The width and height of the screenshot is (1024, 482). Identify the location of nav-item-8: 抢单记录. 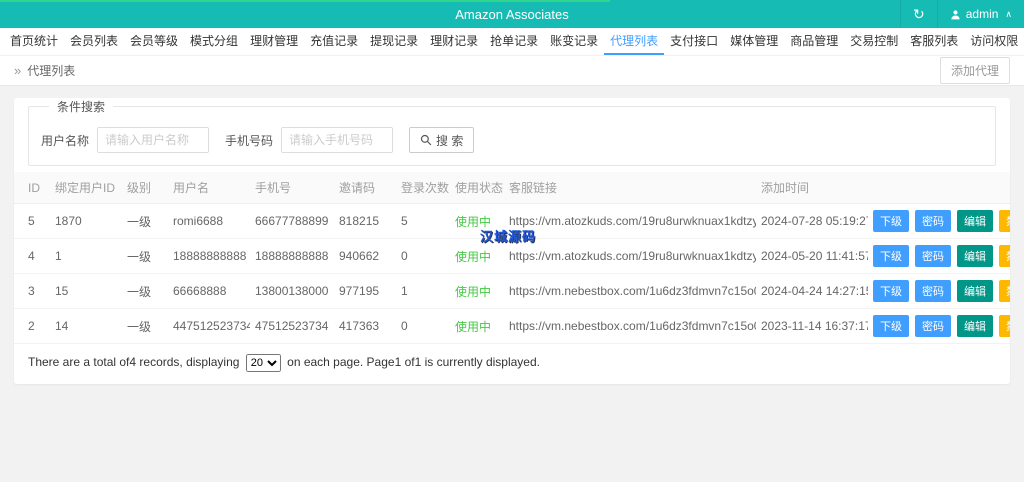
(514, 41).